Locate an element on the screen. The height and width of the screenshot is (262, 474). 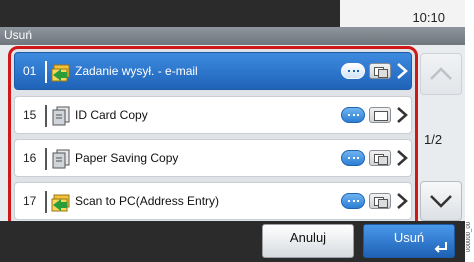
chevron-up-icon is located at coordinates (441, 73).